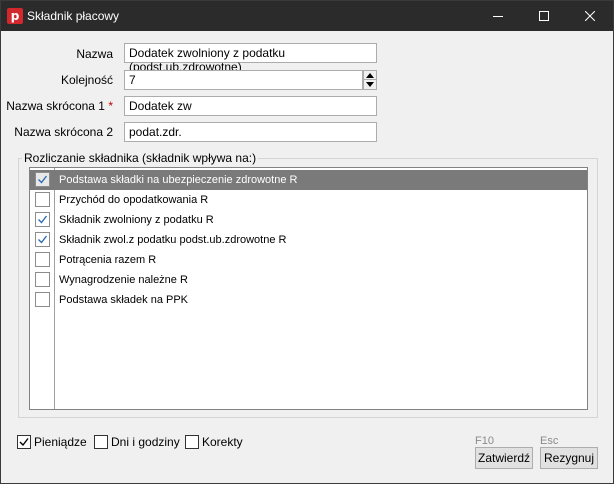  What do you see at coordinates (110, 106) in the screenshot?
I see `required-marker: *` at bounding box center [110, 106].